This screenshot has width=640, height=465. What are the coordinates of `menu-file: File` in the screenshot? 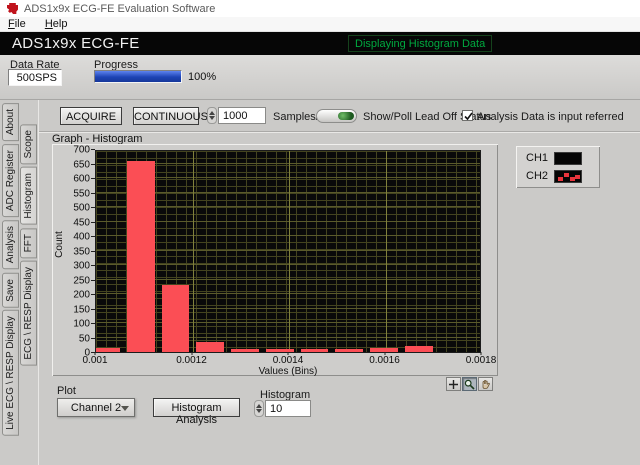 It's located at (17, 24).